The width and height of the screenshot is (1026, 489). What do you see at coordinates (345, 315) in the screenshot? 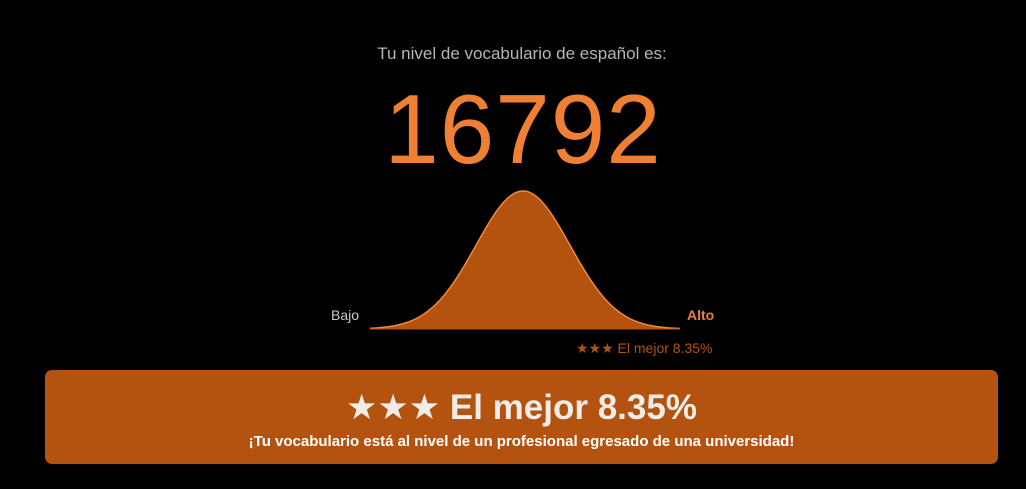
I see `scale-low-label: Bajo` at bounding box center [345, 315].